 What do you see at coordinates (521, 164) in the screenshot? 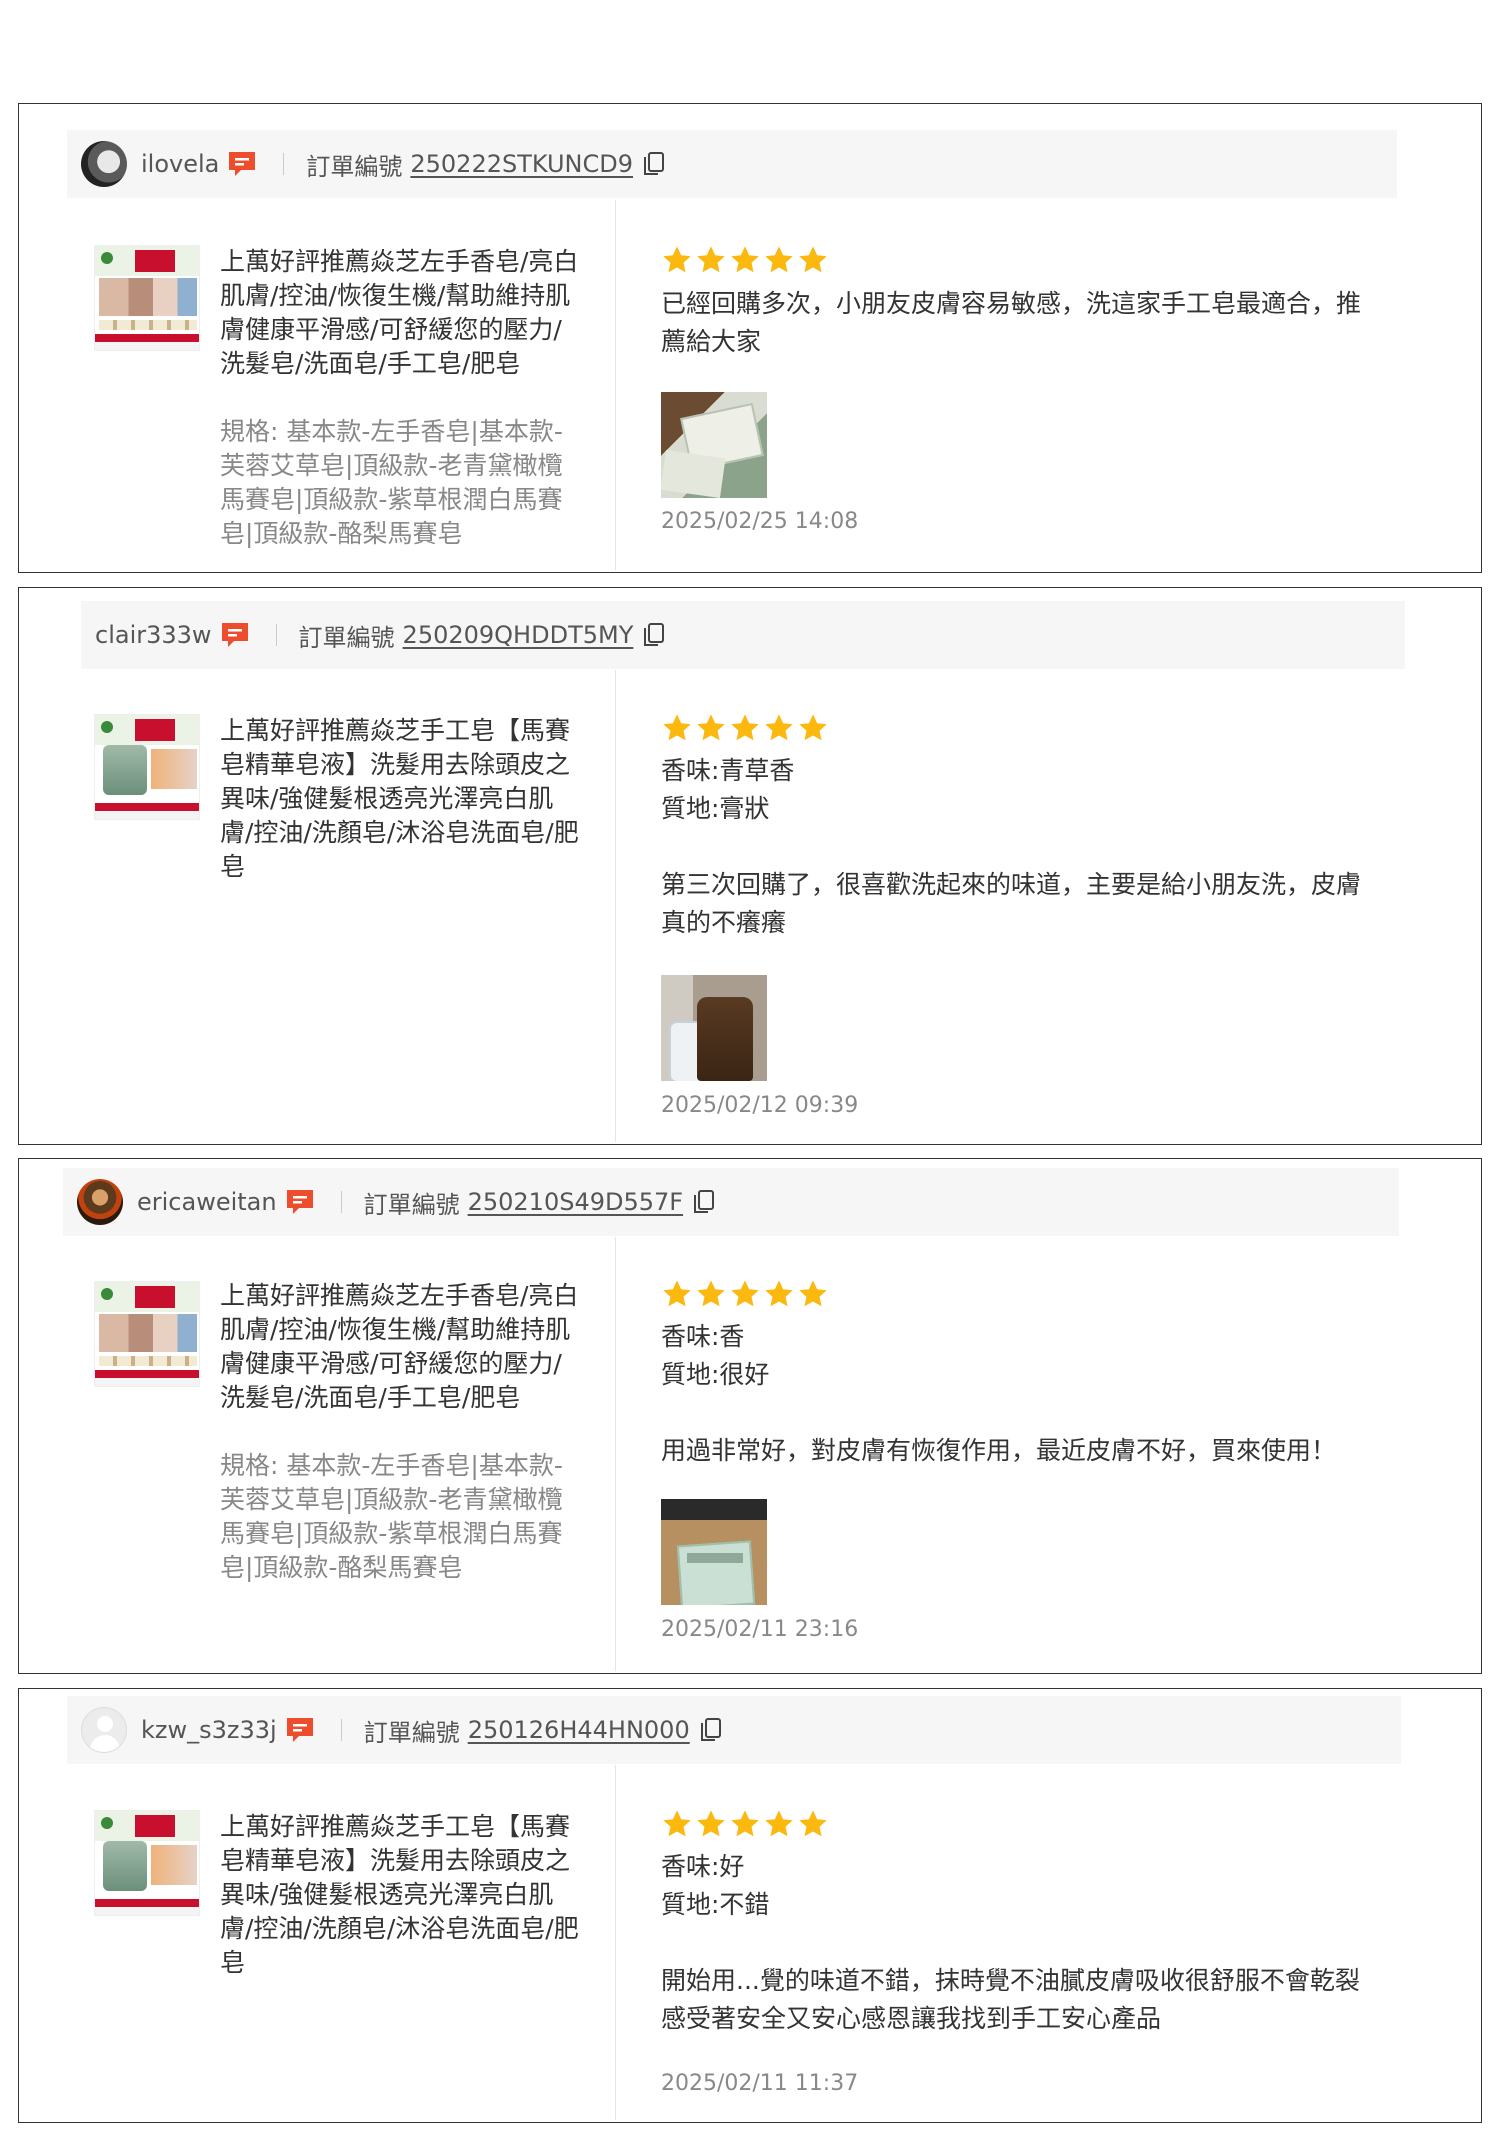
I see `order-id-link: 250222STKUNCD9` at bounding box center [521, 164].